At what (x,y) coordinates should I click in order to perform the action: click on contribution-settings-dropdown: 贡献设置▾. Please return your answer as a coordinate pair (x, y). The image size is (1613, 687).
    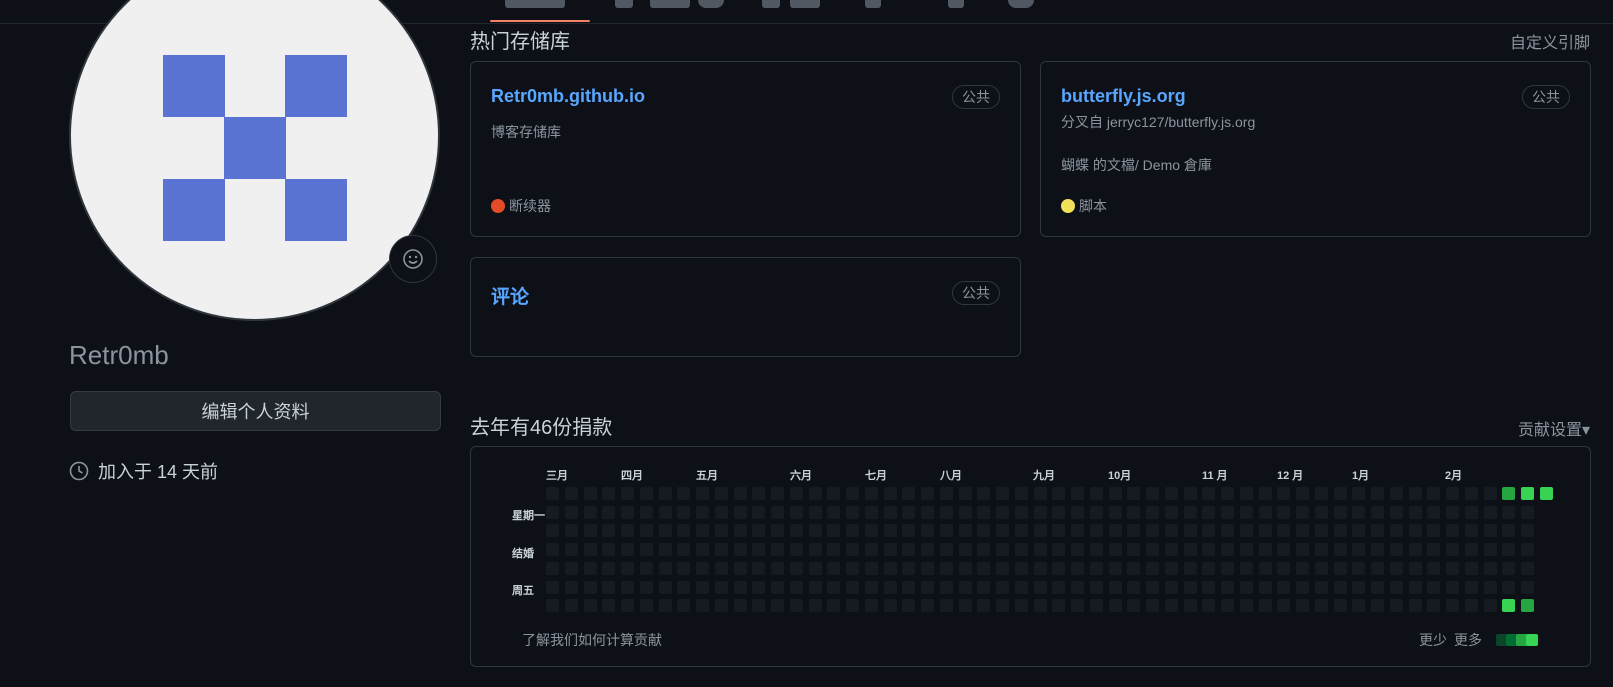
    Looking at the image, I should click on (1554, 428).